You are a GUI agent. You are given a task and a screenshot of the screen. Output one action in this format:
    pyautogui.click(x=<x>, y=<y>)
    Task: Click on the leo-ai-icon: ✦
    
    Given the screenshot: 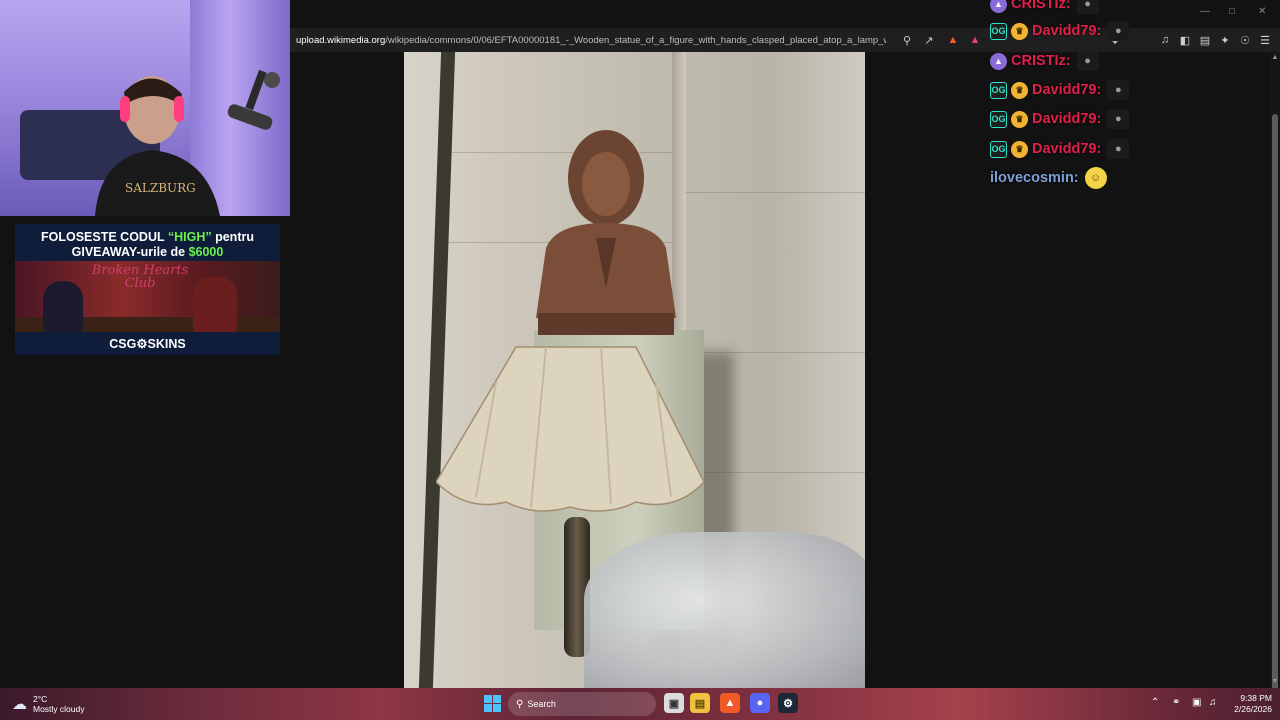 What is the action you would take?
    pyautogui.click(x=1225, y=40)
    